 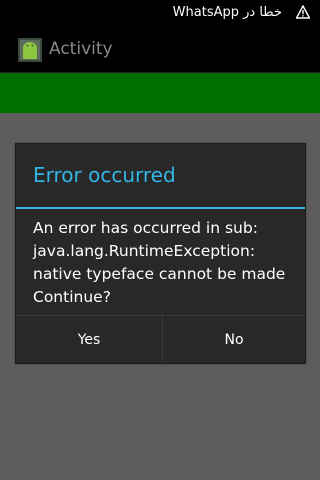 What do you see at coordinates (160, 49) in the screenshot?
I see `action-bar: Activity` at bounding box center [160, 49].